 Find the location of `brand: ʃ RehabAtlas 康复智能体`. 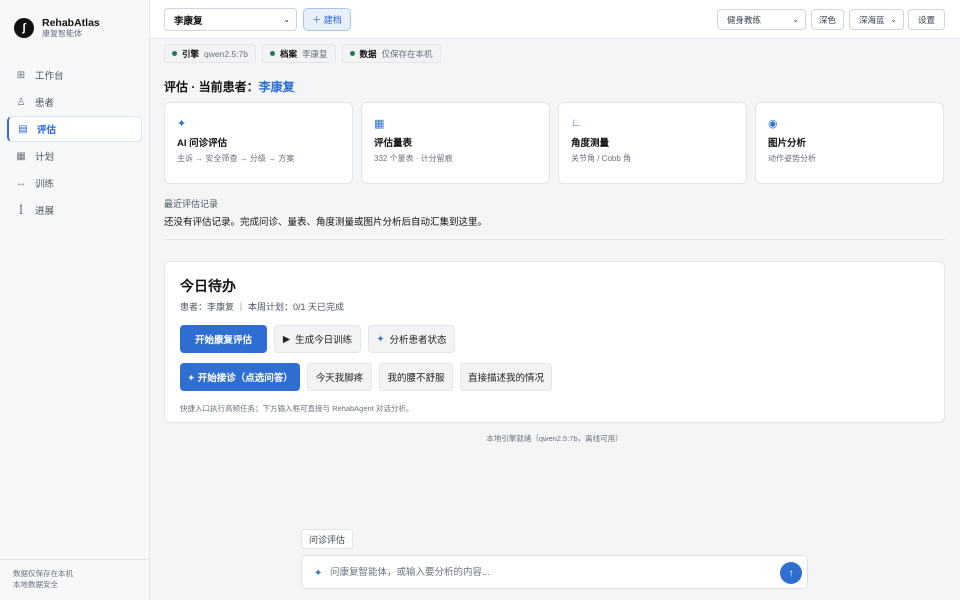

brand: ʃ RehabAtlas 康复智能体 is located at coordinates (74, 21).